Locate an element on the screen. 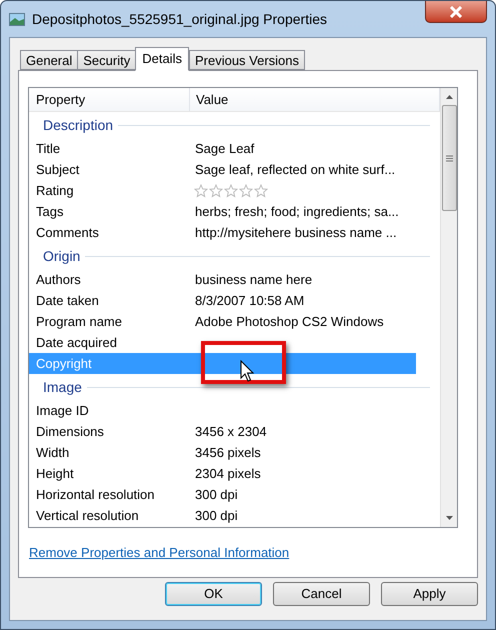 The height and width of the screenshot is (630, 496). property-value: 3456 x 2304 is located at coordinates (230, 431).